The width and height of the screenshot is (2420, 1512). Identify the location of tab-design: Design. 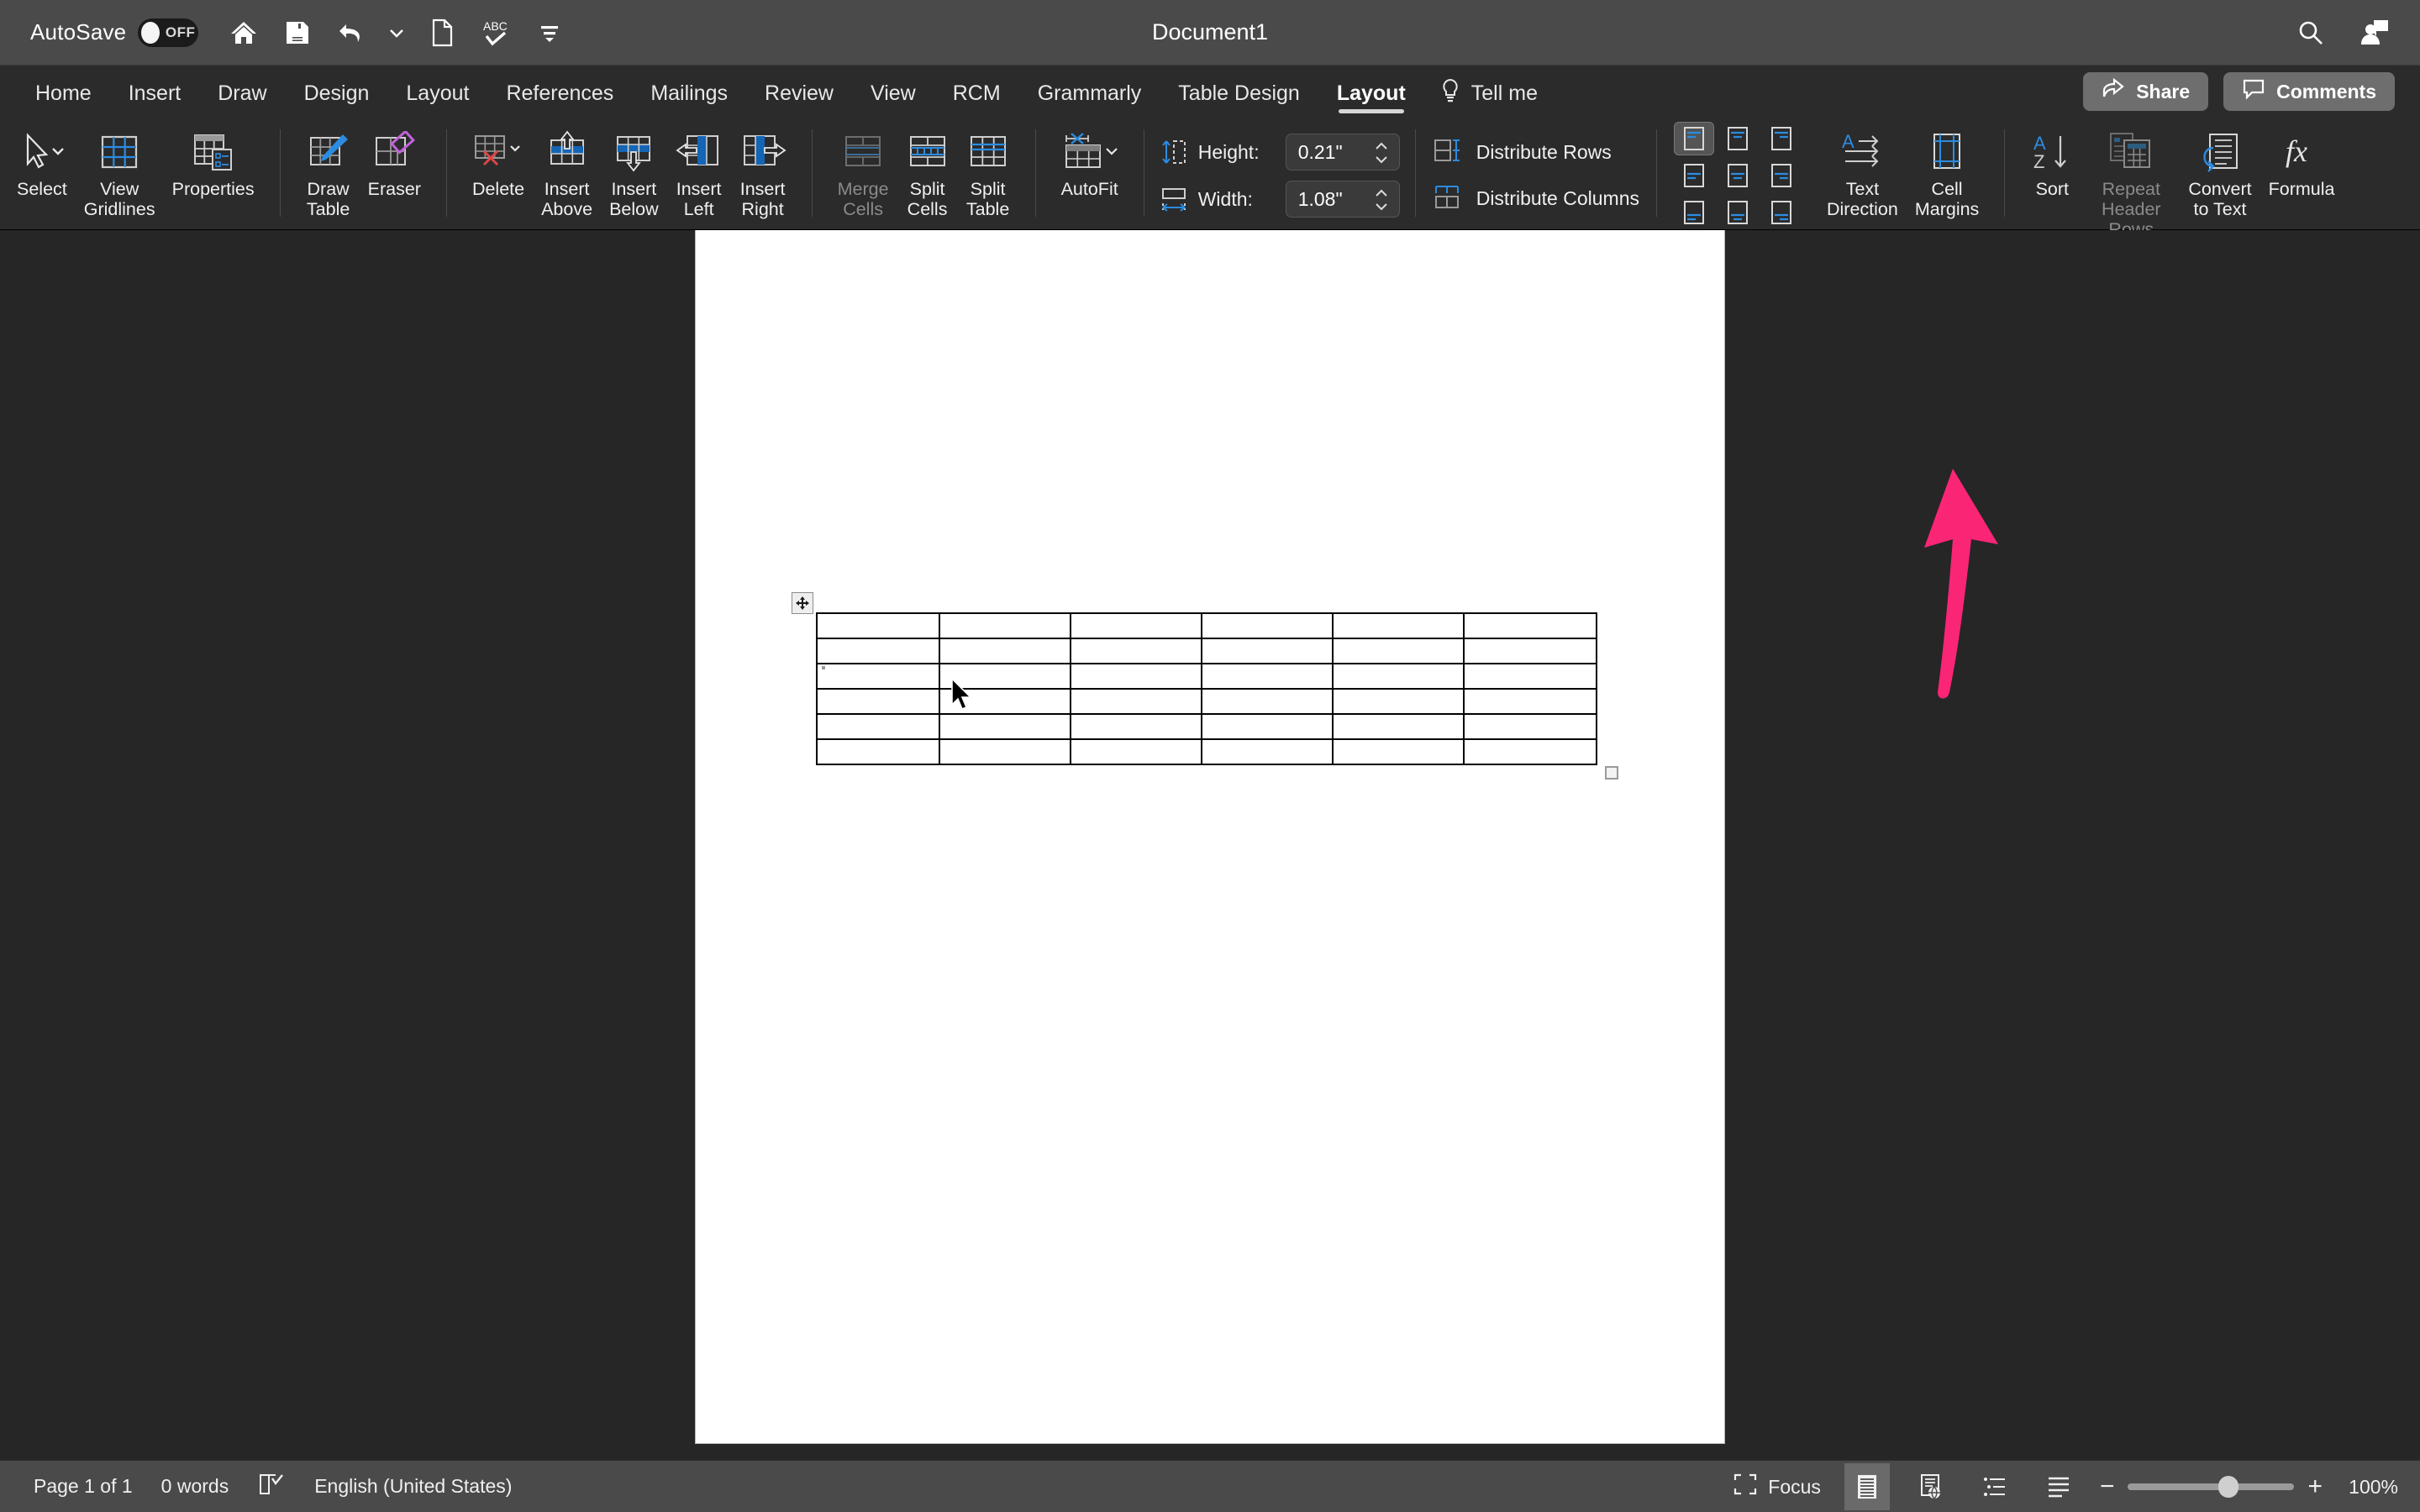
(337, 93).